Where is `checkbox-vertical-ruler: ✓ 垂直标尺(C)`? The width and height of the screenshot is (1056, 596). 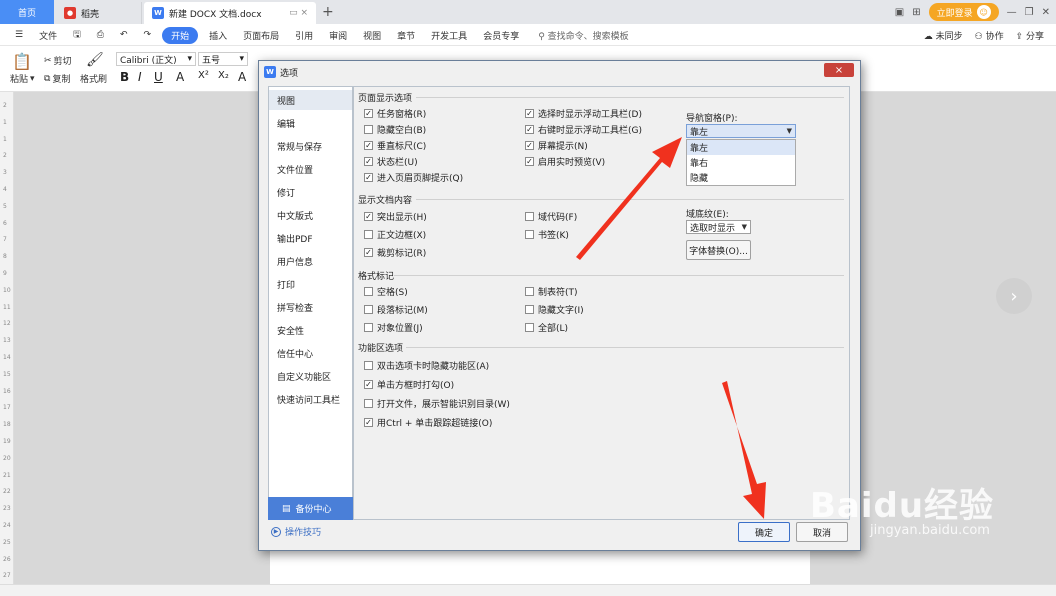 checkbox-vertical-ruler: ✓ 垂直标尺(C) is located at coordinates (395, 145).